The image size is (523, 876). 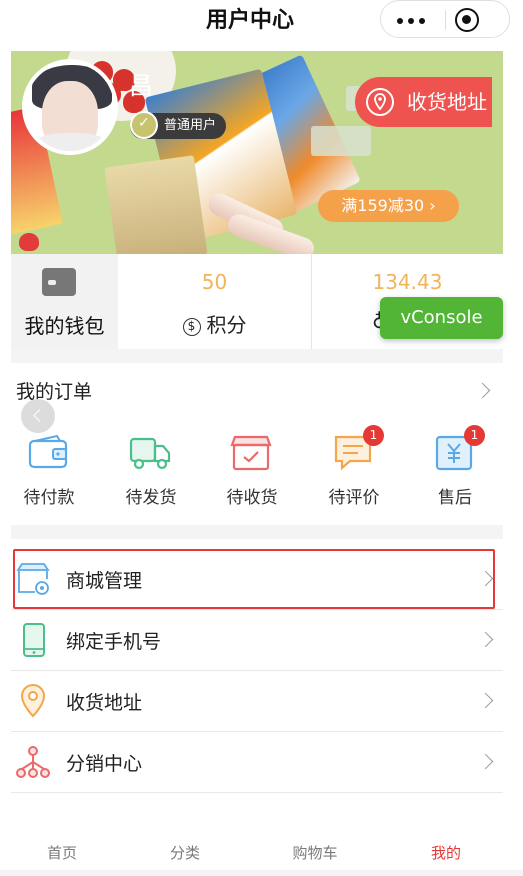 What do you see at coordinates (33, 700) in the screenshot?
I see `location-icon` at bounding box center [33, 700].